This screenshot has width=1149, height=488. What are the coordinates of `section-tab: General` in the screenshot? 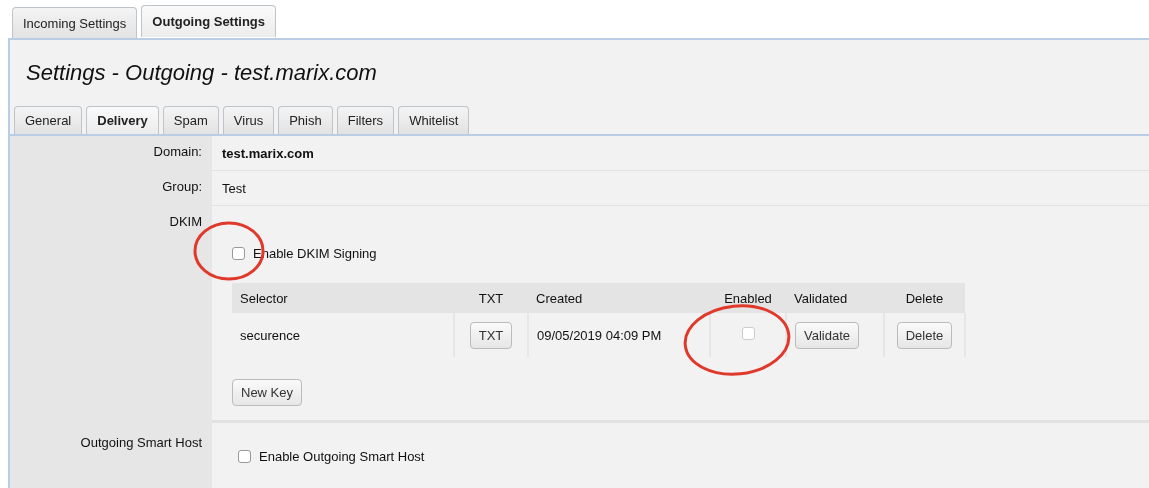 It's located at (48, 120).